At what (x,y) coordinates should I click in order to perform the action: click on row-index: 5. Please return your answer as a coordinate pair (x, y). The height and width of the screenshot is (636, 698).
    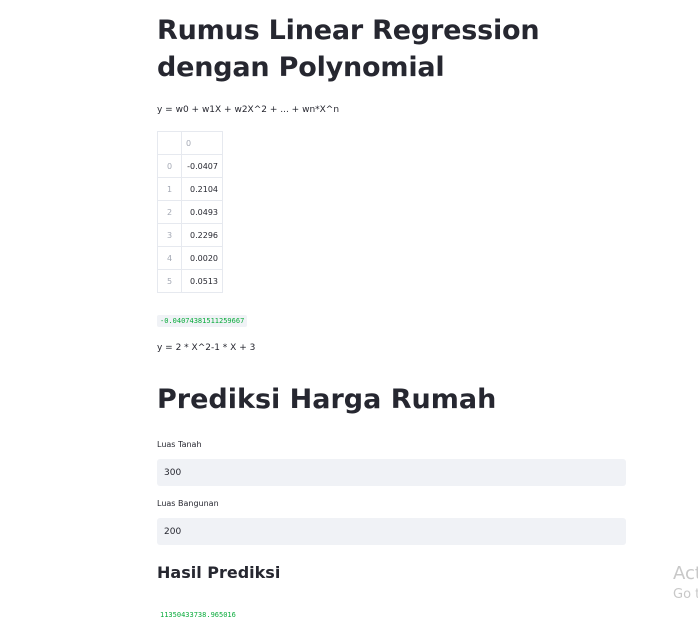
    Looking at the image, I should click on (169, 281).